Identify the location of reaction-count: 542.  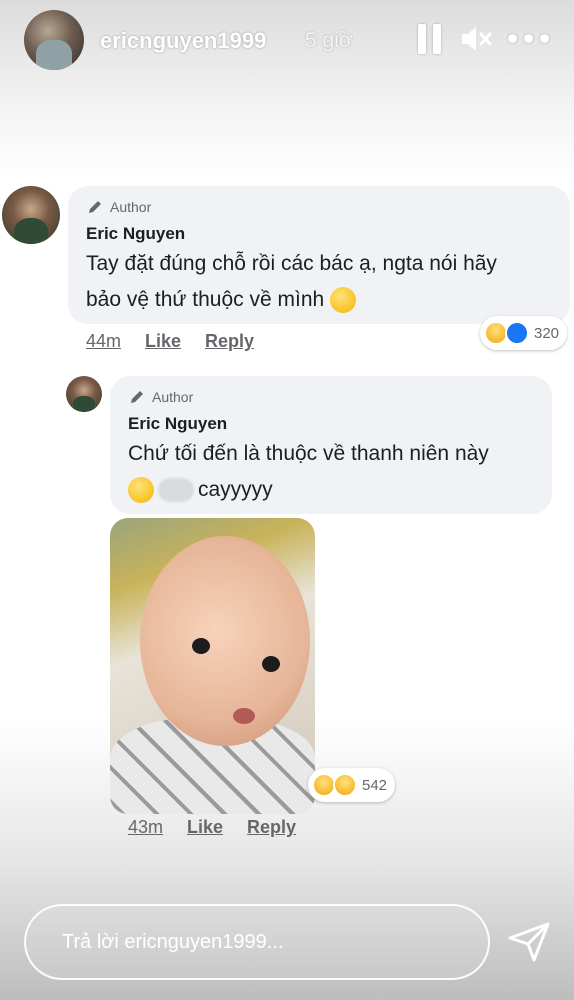
(375, 785).